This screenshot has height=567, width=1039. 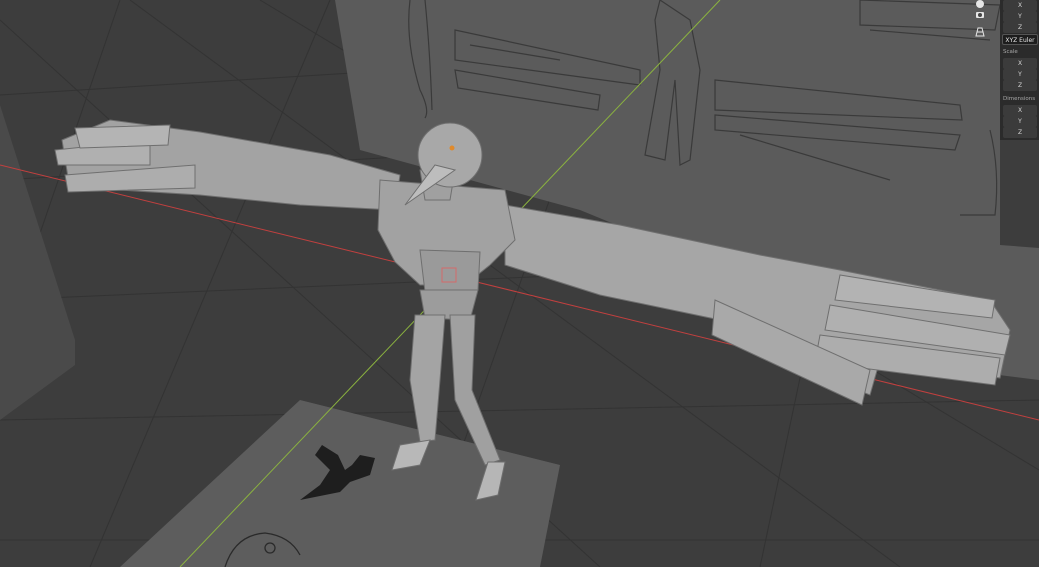 What do you see at coordinates (1020, 39) in the screenshot?
I see `rotation-mode-select: XYZ Euler` at bounding box center [1020, 39].